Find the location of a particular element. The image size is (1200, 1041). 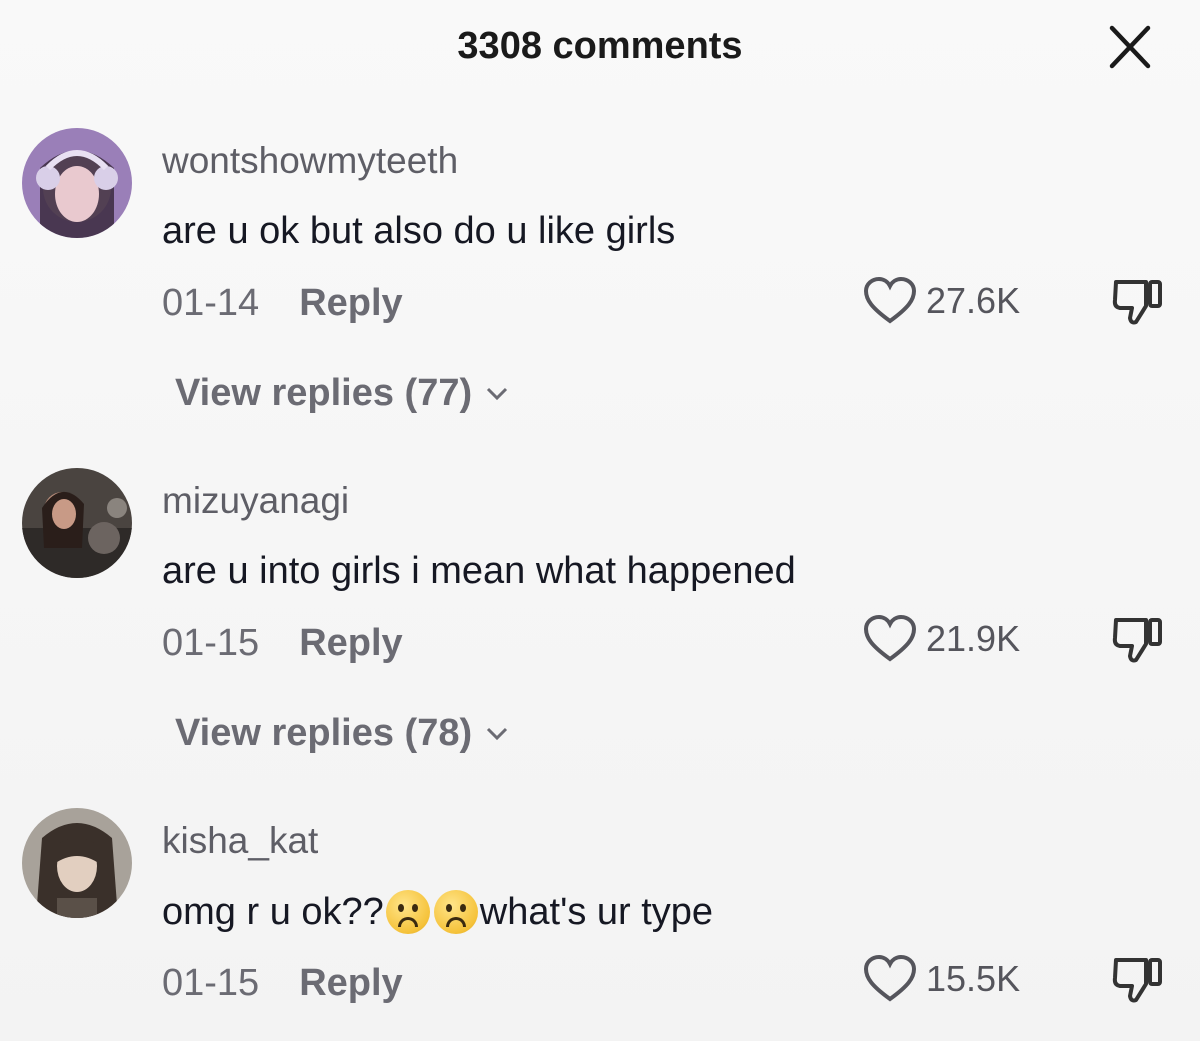

view-replies-button: View replies (77) is located at coordinates (341, 393).